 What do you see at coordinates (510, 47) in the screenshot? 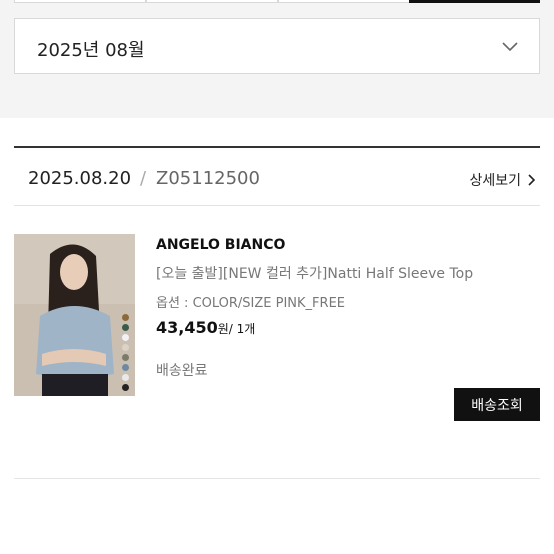
I see `chevron-down-icon` at bounding box center [510, 47].